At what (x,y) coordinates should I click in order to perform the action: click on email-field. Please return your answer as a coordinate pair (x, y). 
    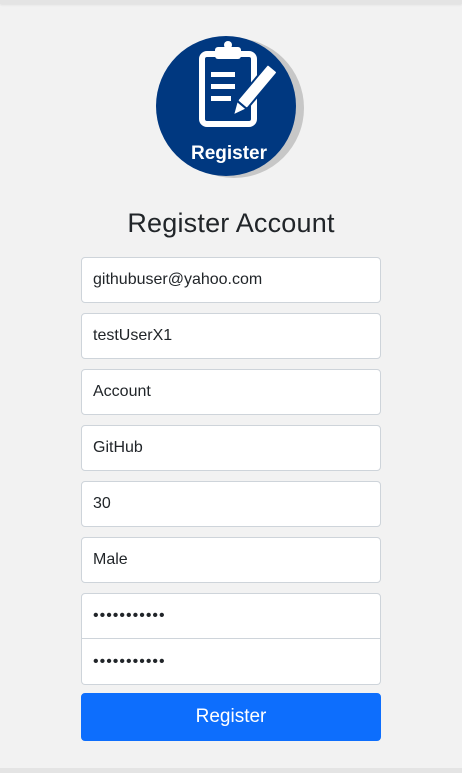
    Looking at the image, I should click on (231, 280).